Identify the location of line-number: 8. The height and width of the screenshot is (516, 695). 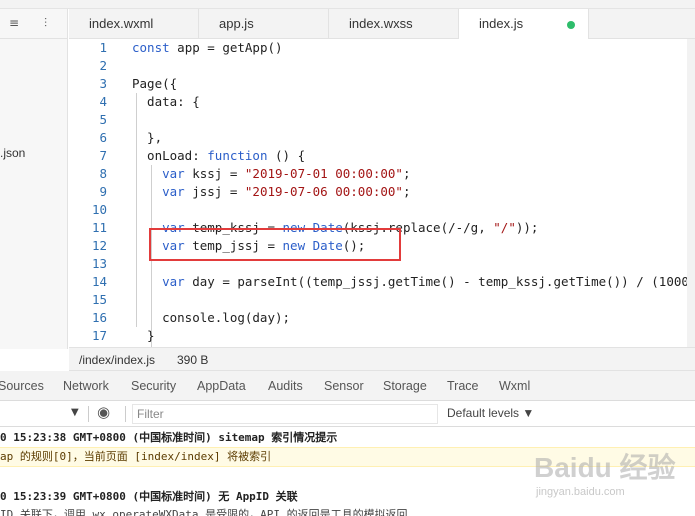
(103, 173).